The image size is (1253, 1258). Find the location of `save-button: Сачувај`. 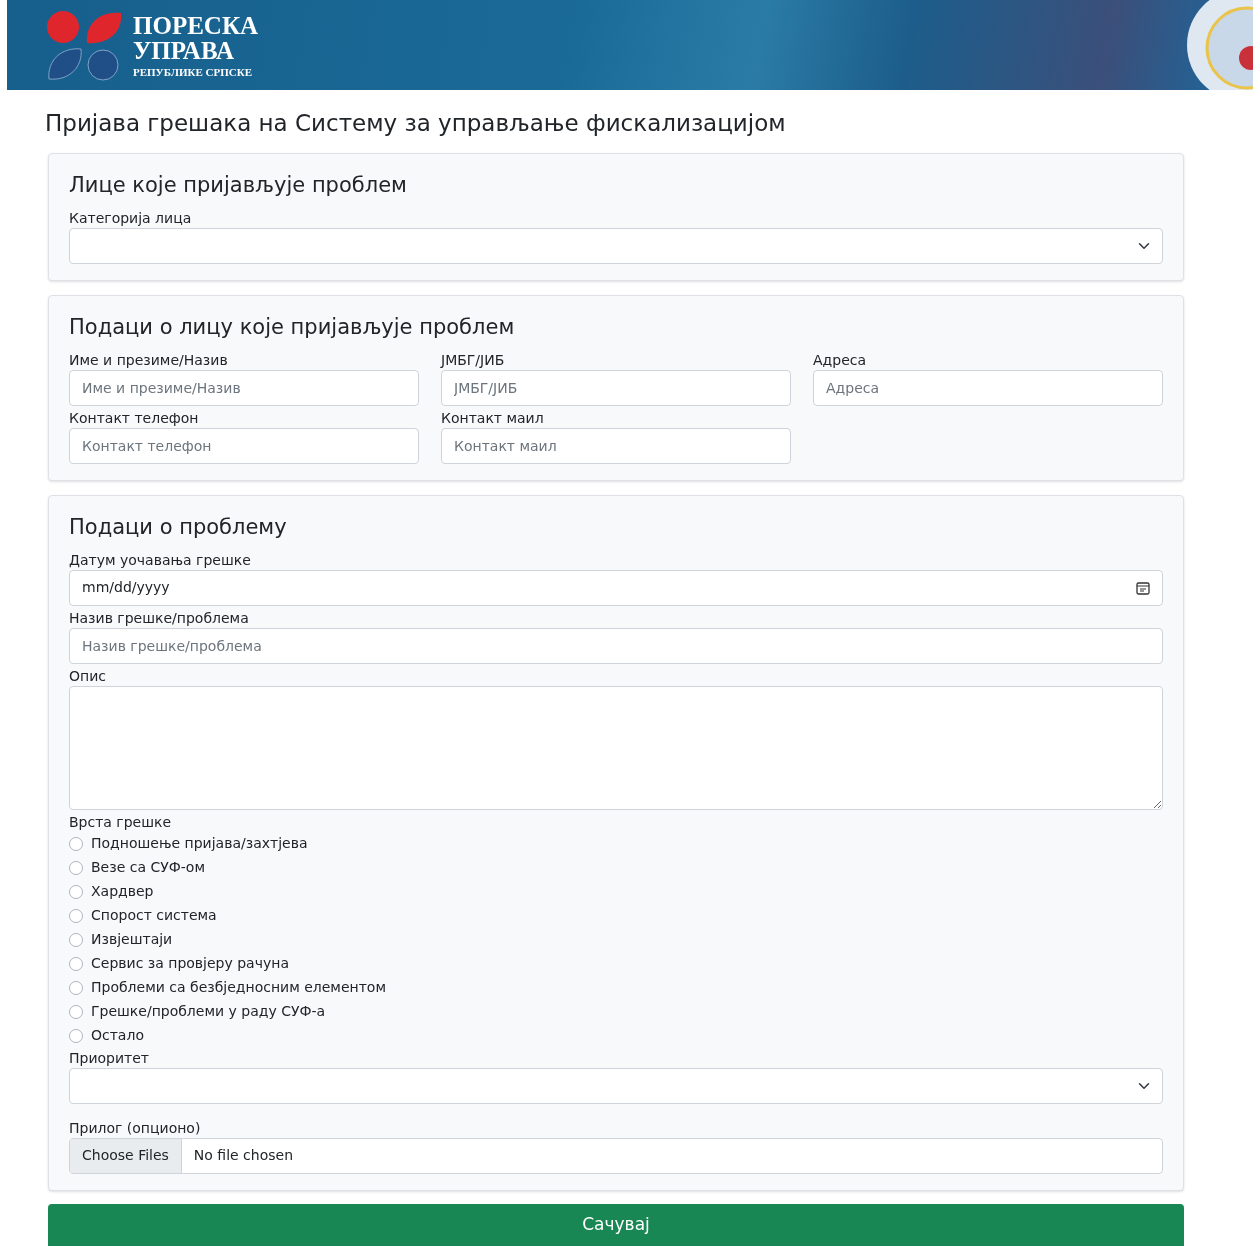

save-button: Сачувај is located at coordinates (616, 1224).